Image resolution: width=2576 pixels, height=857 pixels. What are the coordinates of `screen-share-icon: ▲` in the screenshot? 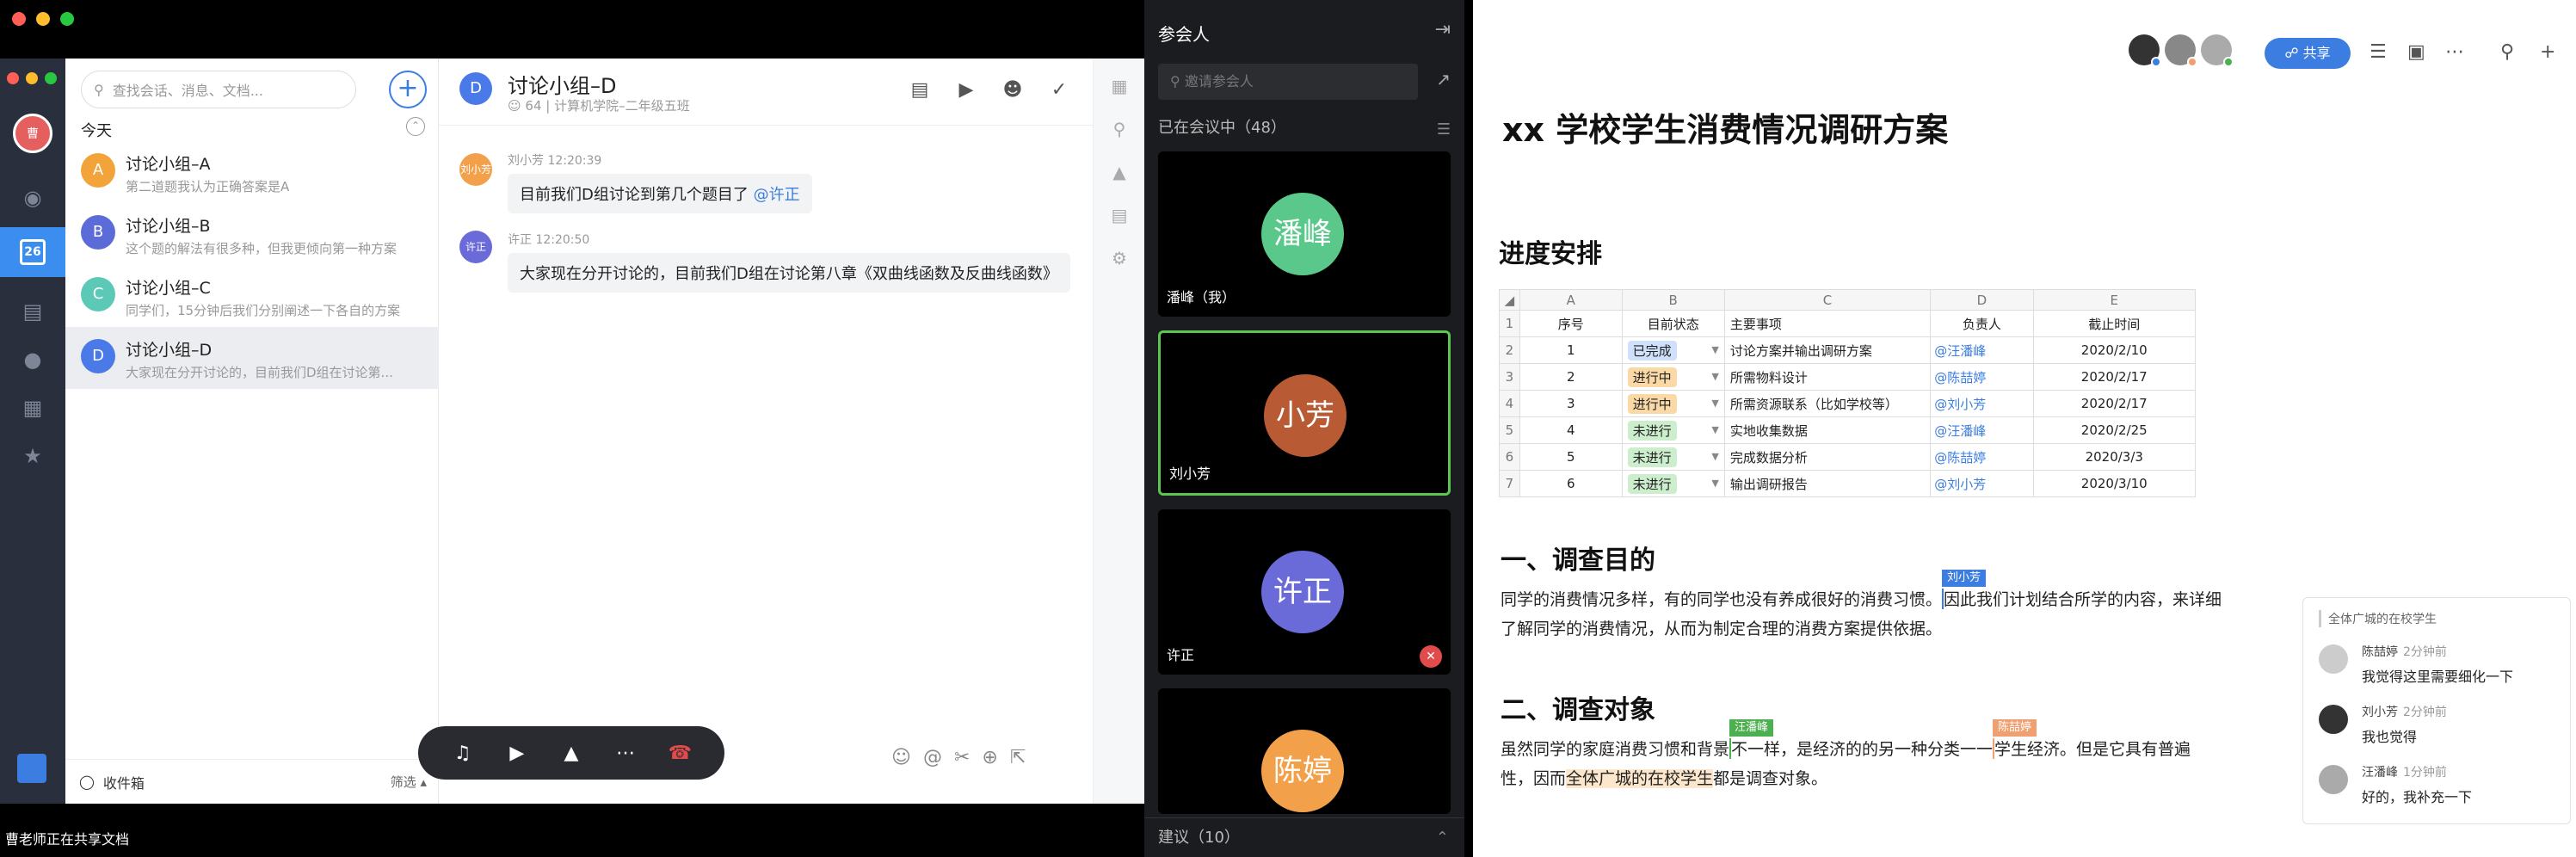 It's located at (572, 753).